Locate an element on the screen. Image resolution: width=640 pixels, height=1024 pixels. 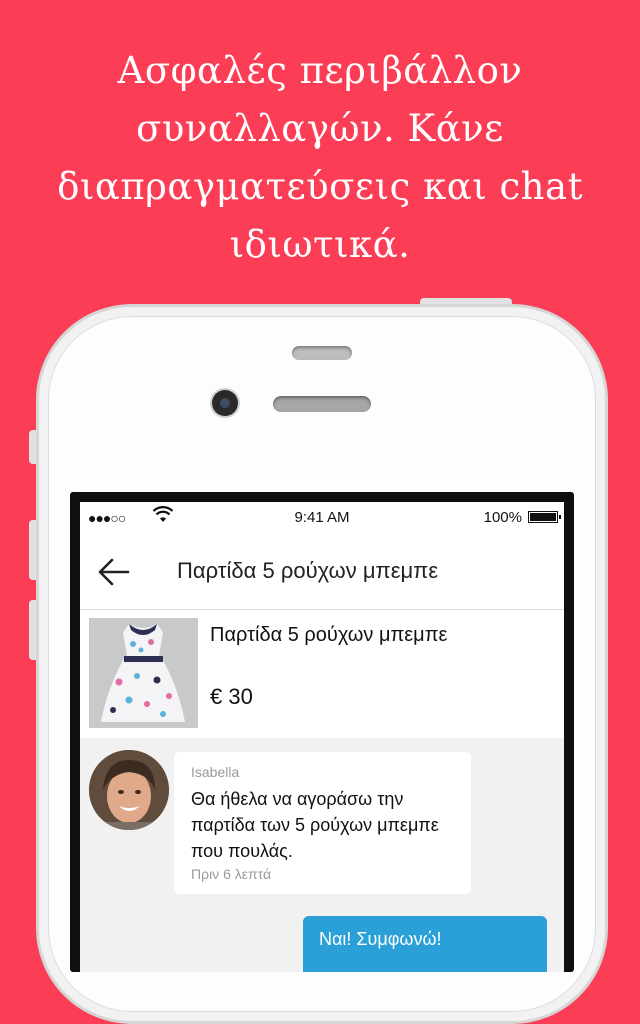
back-button is located at coordinates (114, 572).